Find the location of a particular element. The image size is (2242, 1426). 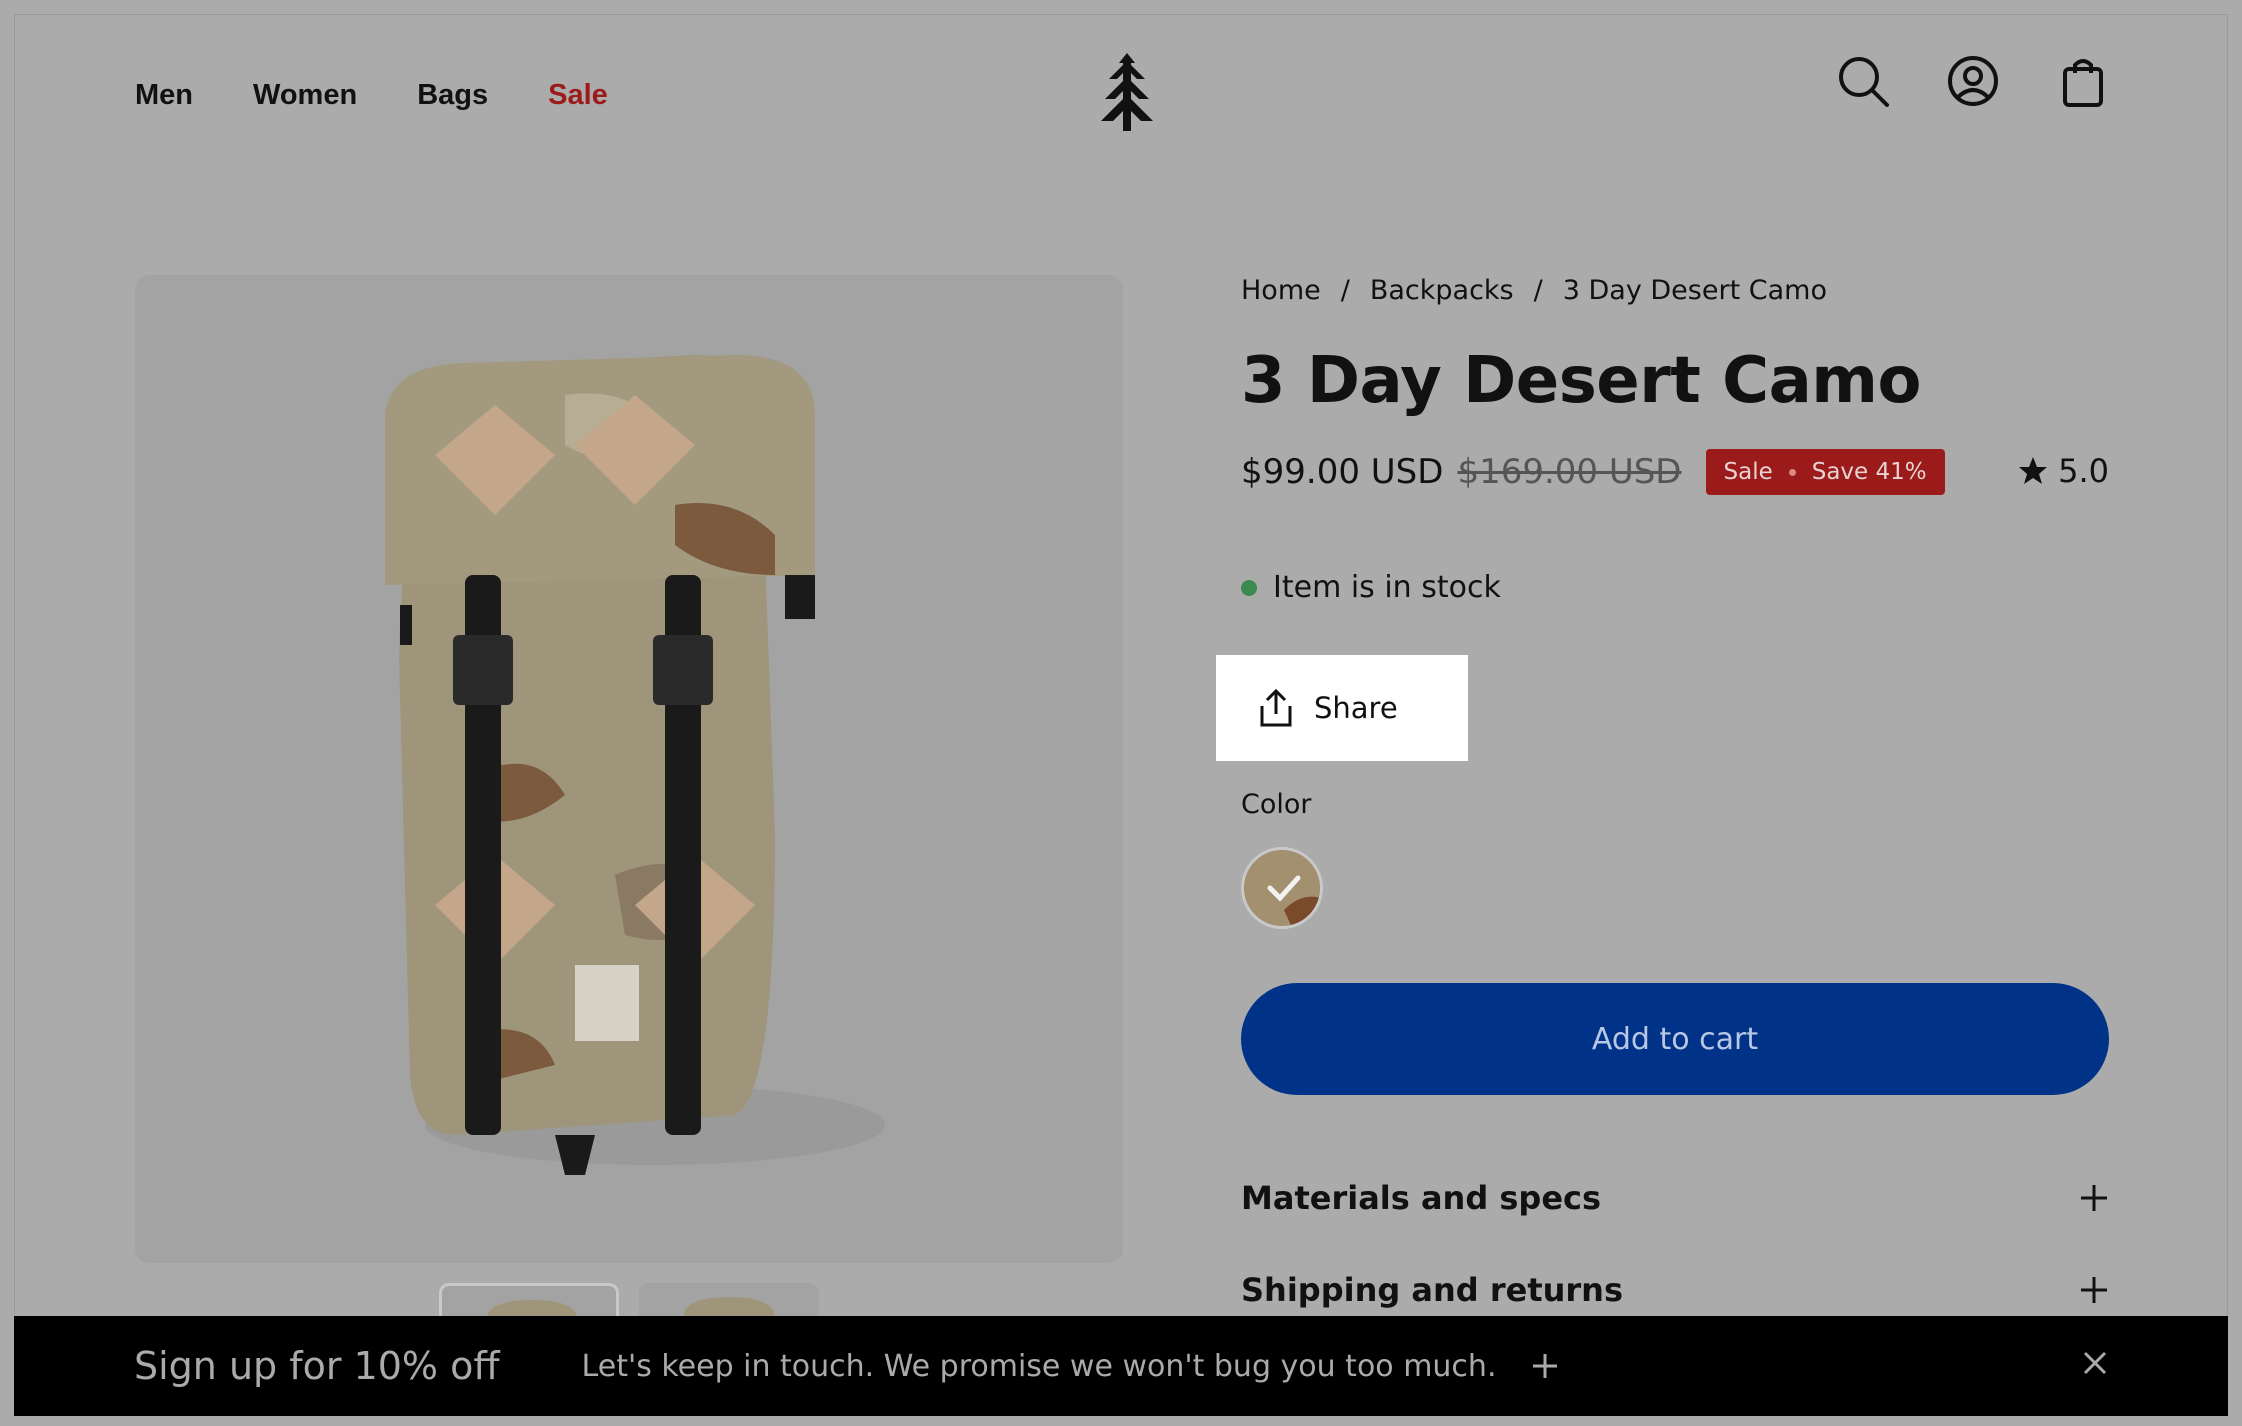

search-icon is located at coordinates (1863, 81).